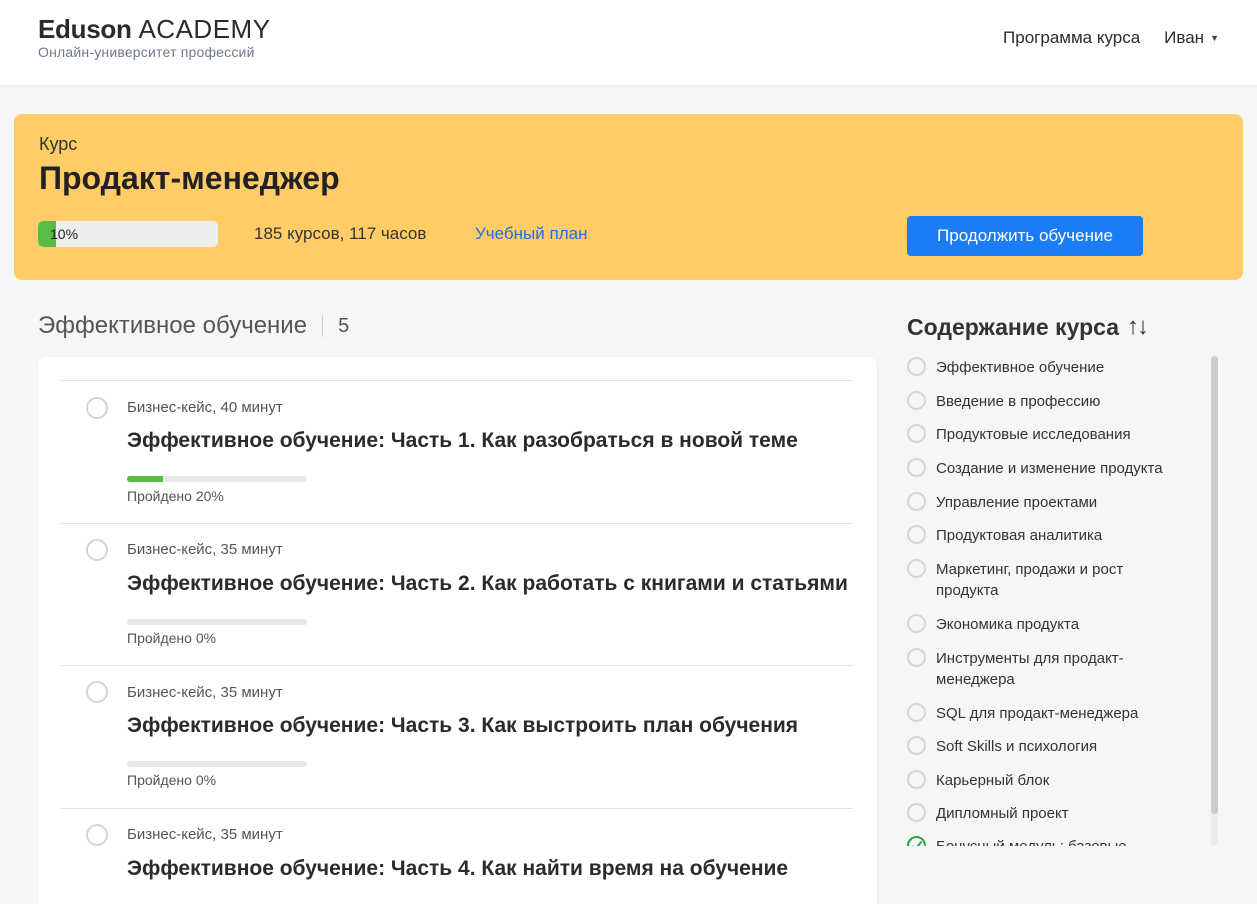 This screenshot has height=904, width=1257. I want to click on toc-item-label: Маркетинг, продажи и рост продукта, so click(1030, 580).